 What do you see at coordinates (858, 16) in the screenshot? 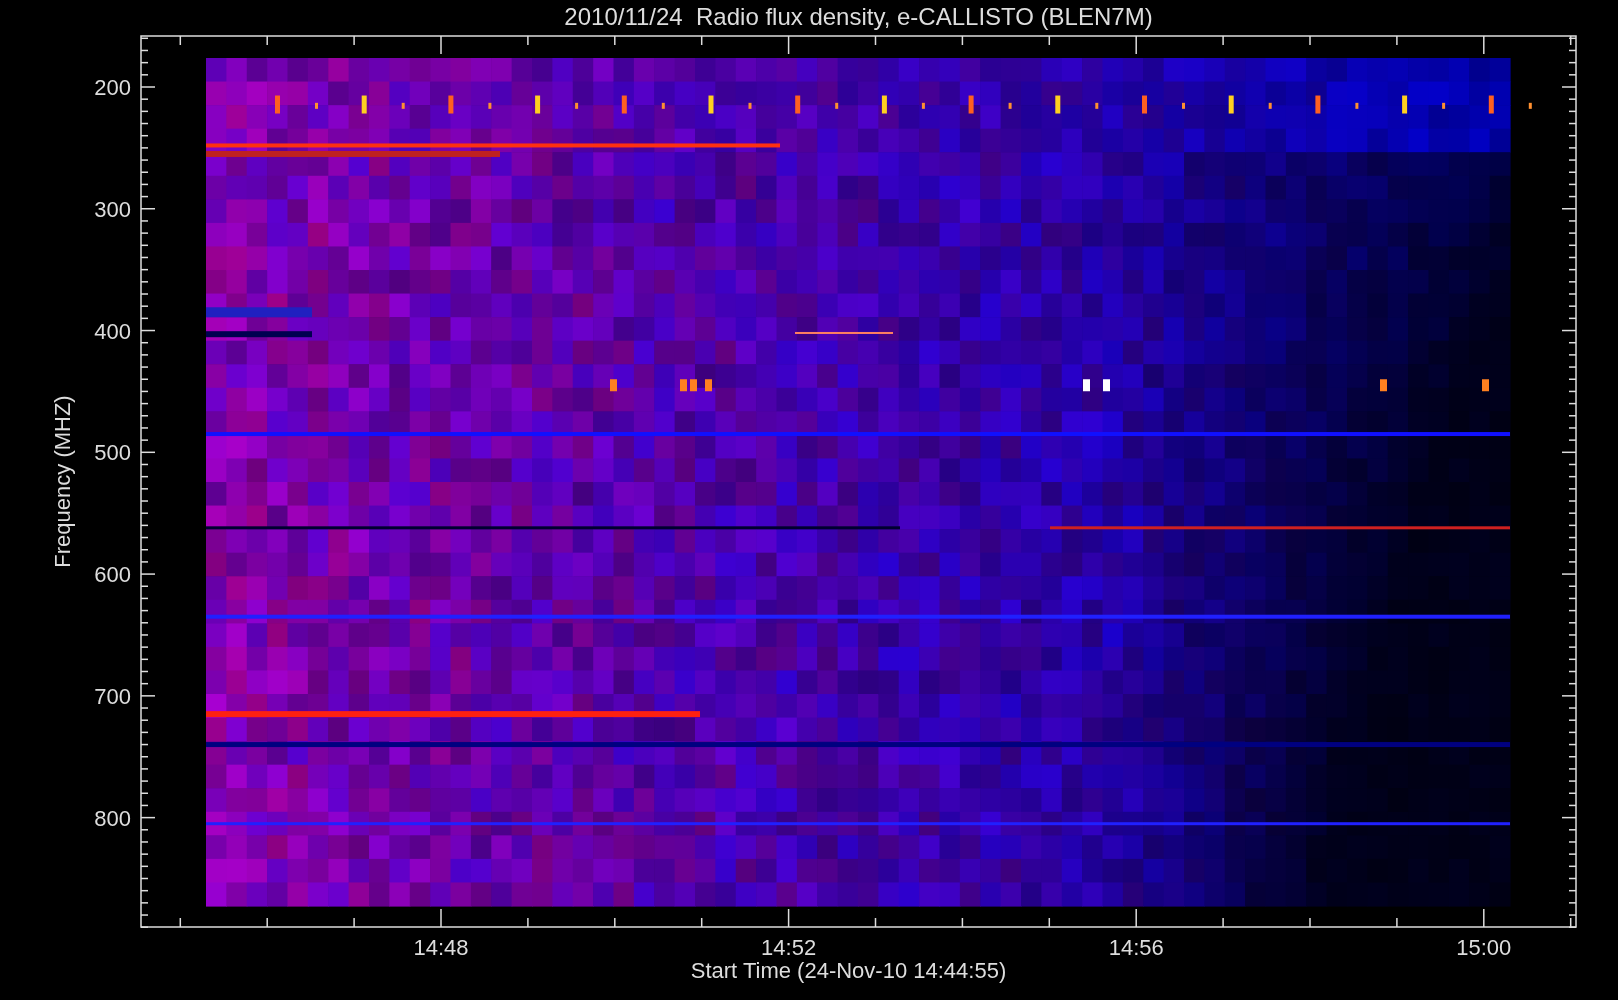
I see `plot-title: 2010/11/24 Radio flux density, e-CALLISTO (BLEN7M)` at bounding box center [858, 16].